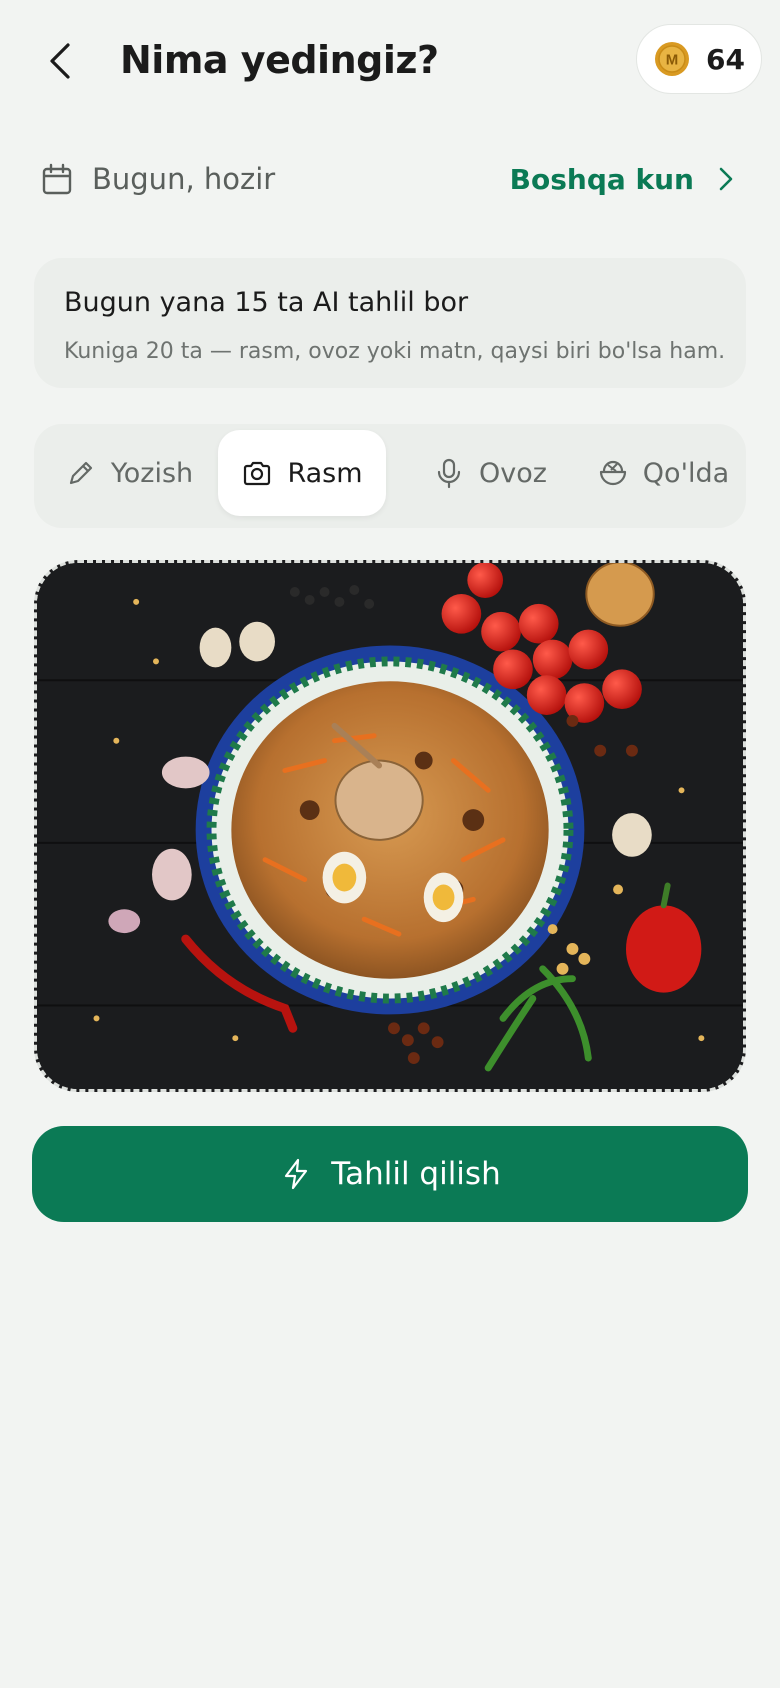 The image size is (780, 1688). Describe the element at coordinates (266, 302) in the screenshot. I see `quota-title: Bugun yana 15 ta AI tahlil bor` at that location.